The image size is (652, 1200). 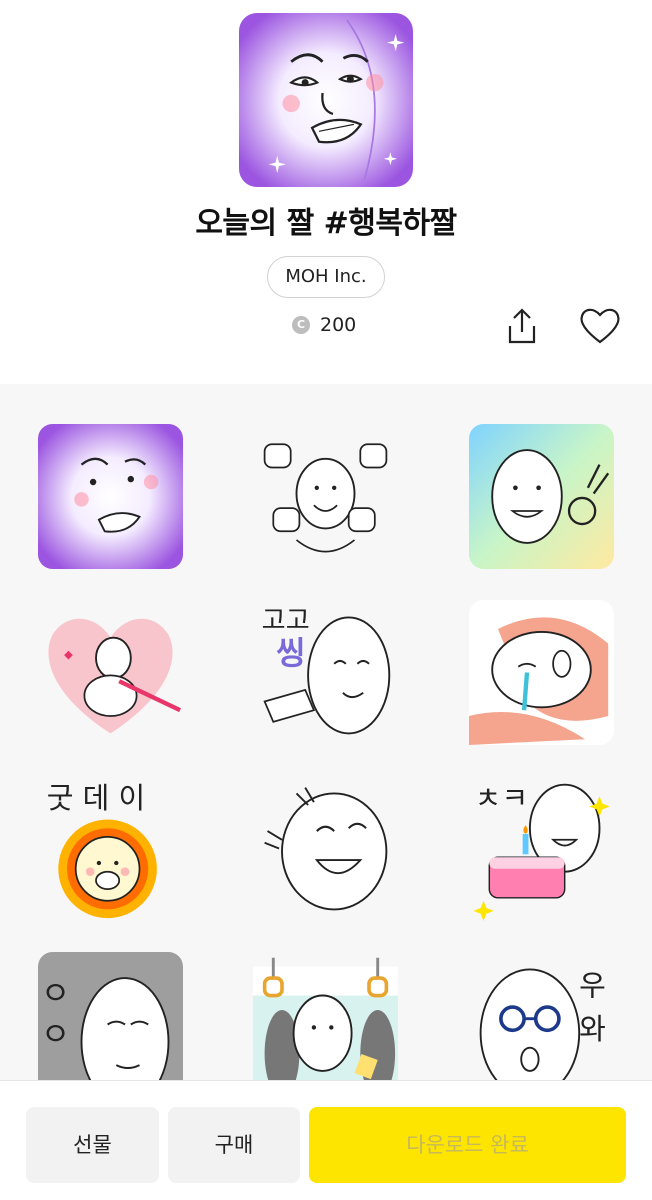 I want to click on download-complete-button: 다운로드 완료, so click(x=467, y=1145).